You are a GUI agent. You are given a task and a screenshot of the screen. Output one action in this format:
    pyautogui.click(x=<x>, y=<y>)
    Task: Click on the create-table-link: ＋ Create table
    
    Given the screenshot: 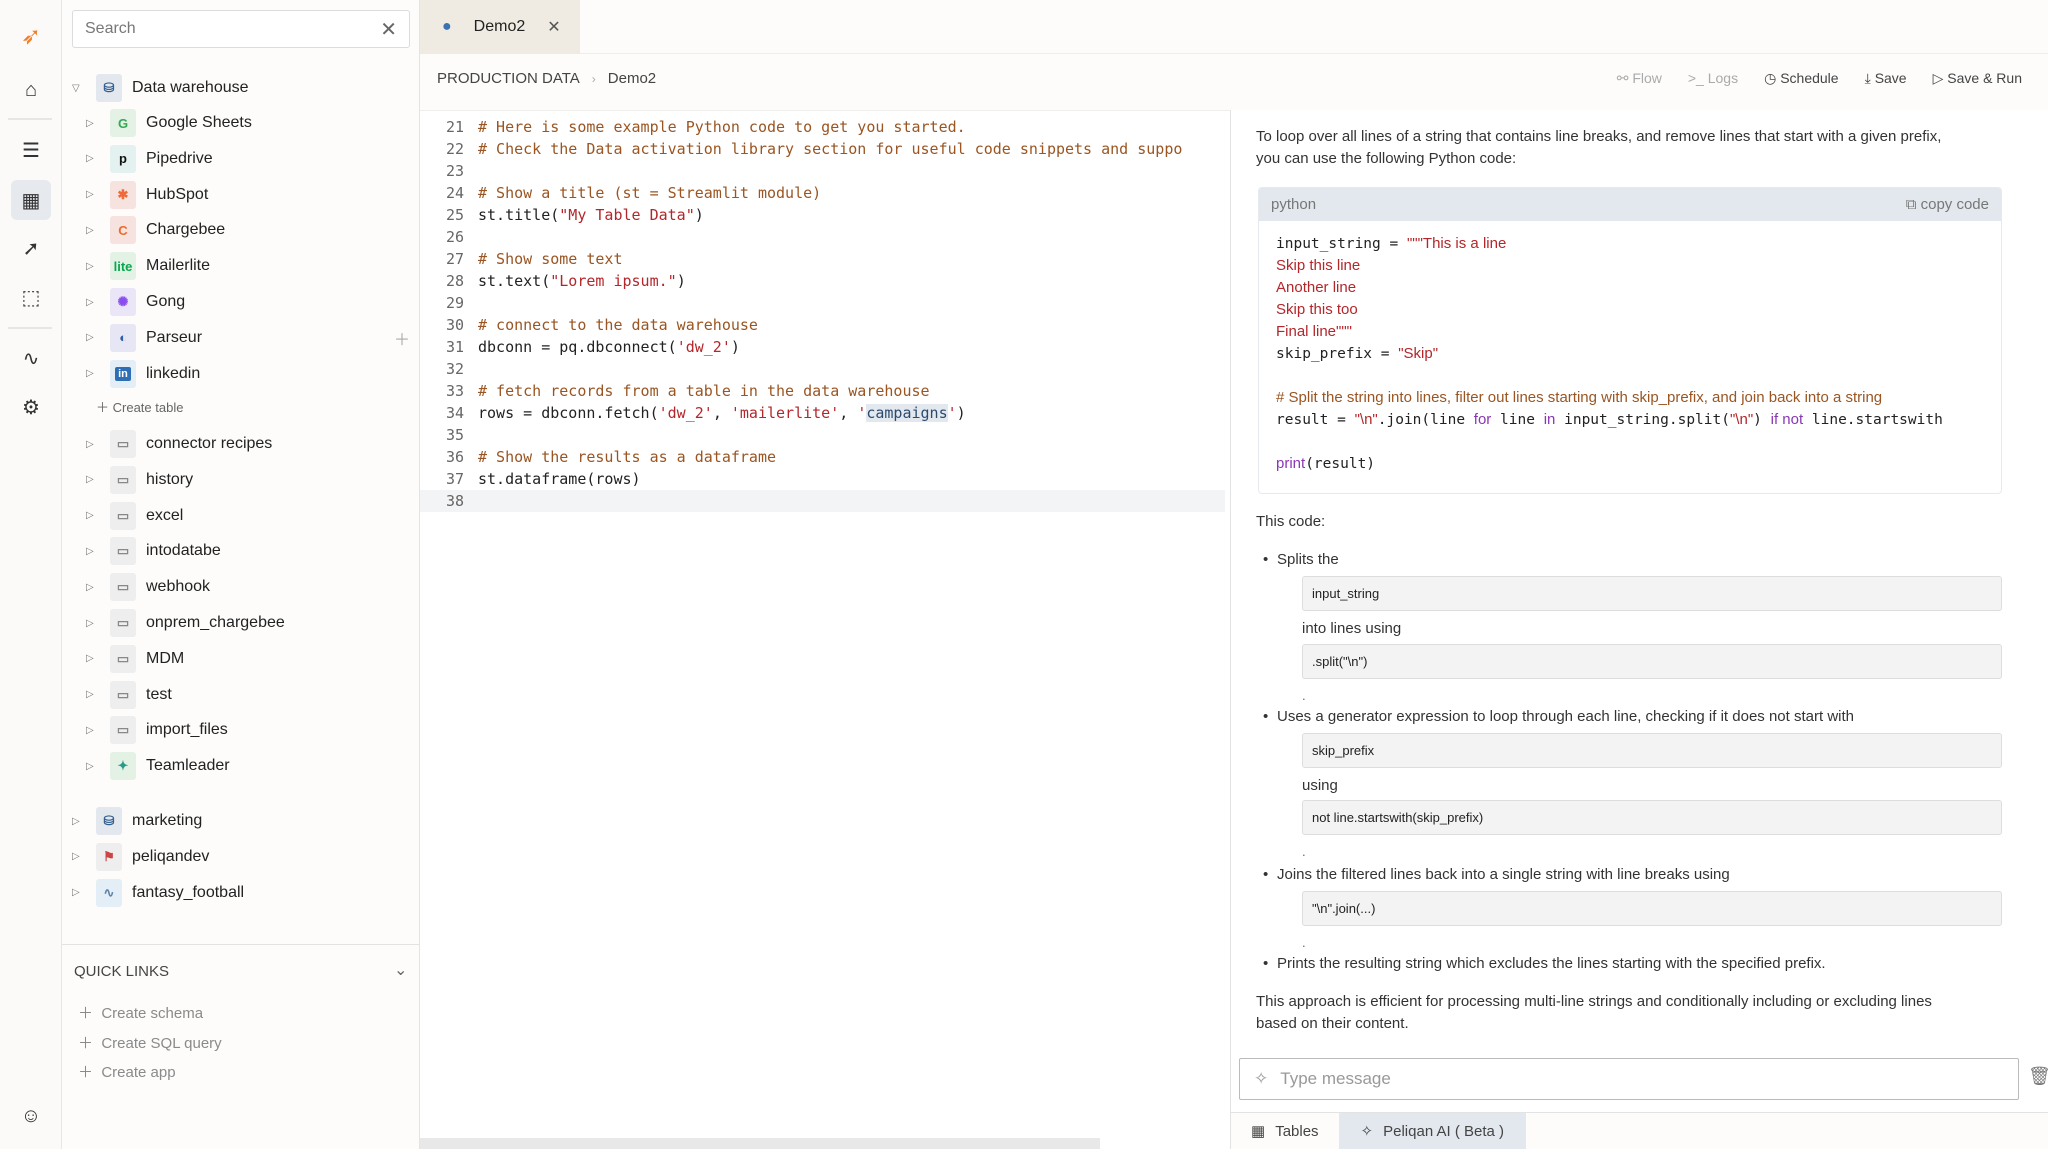 What is the action you would take?
    pyautogui.click(x=139, y=406)
    